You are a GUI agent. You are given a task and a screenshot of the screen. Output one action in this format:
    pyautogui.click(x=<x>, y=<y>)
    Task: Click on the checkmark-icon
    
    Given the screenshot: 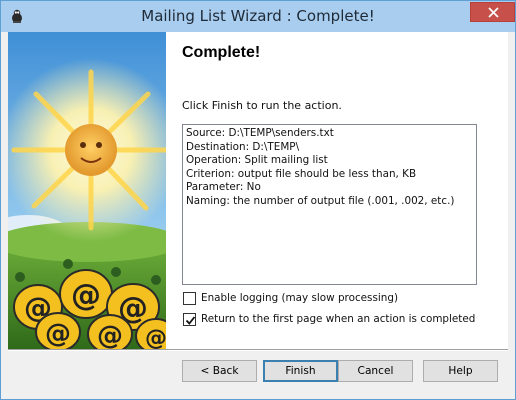 What is the action you would take?
    pyautogui.click(x=190, y=320)
    